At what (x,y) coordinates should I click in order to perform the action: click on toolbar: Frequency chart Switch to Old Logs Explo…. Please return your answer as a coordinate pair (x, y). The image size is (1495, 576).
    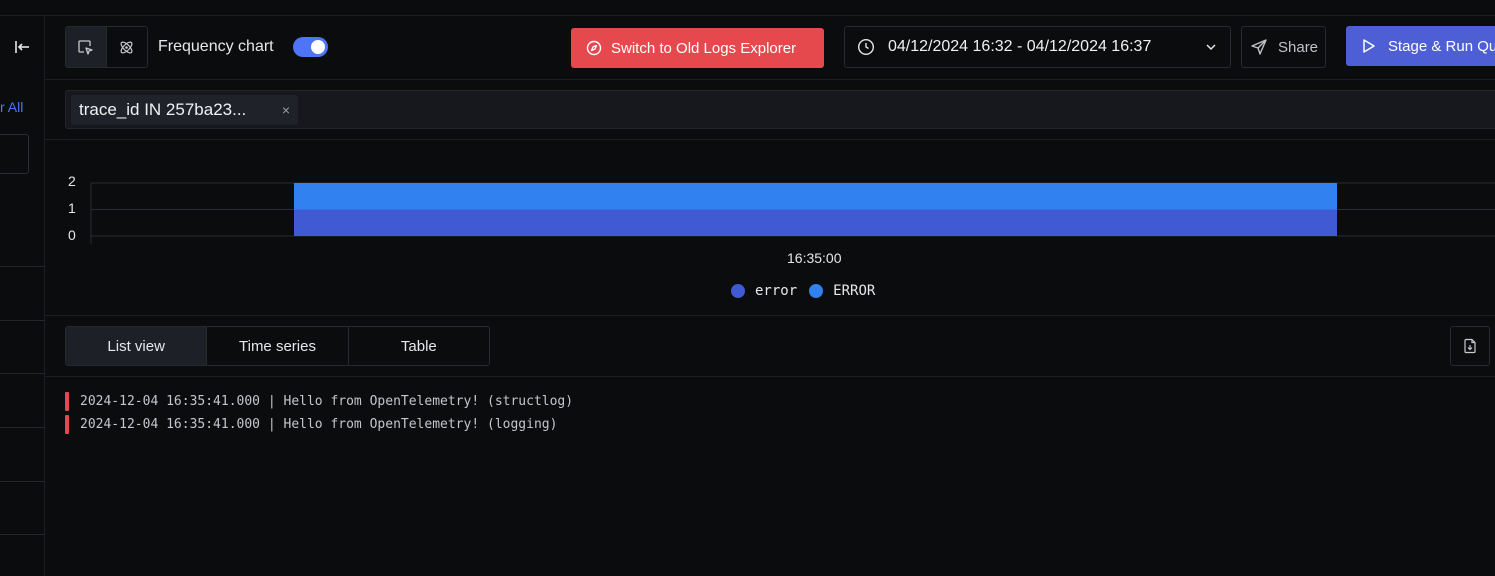
    Looking at the image, I should click on (770, 48).